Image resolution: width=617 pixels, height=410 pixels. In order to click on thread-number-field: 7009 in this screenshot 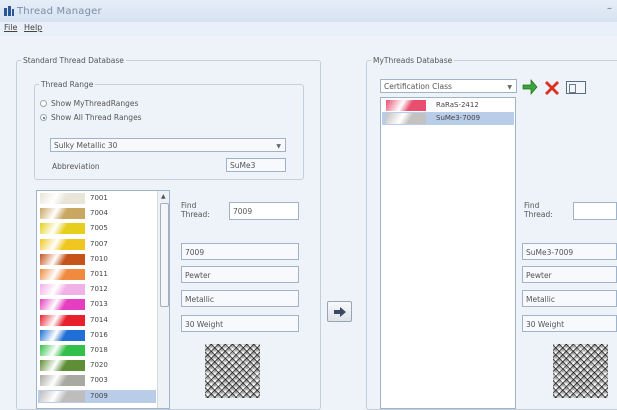, I will do `click(240, 251)`.